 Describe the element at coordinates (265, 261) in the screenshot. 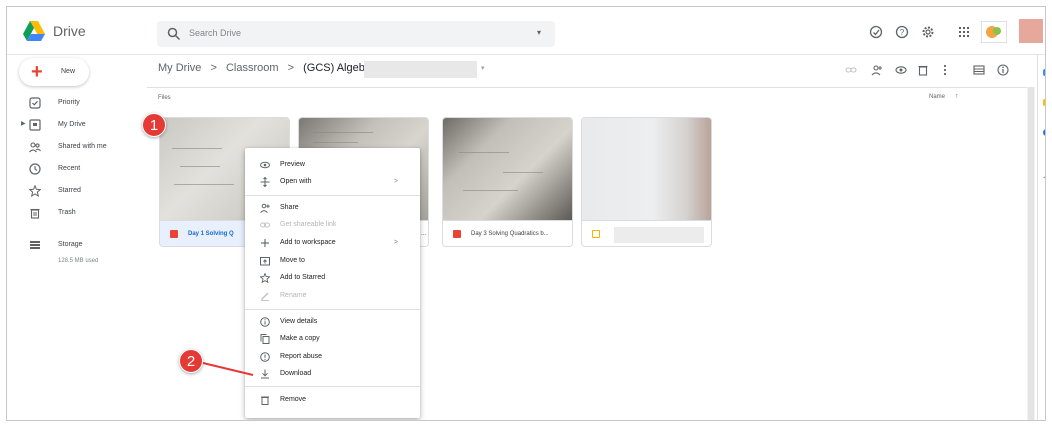

I see `move-to-icon` at that location.